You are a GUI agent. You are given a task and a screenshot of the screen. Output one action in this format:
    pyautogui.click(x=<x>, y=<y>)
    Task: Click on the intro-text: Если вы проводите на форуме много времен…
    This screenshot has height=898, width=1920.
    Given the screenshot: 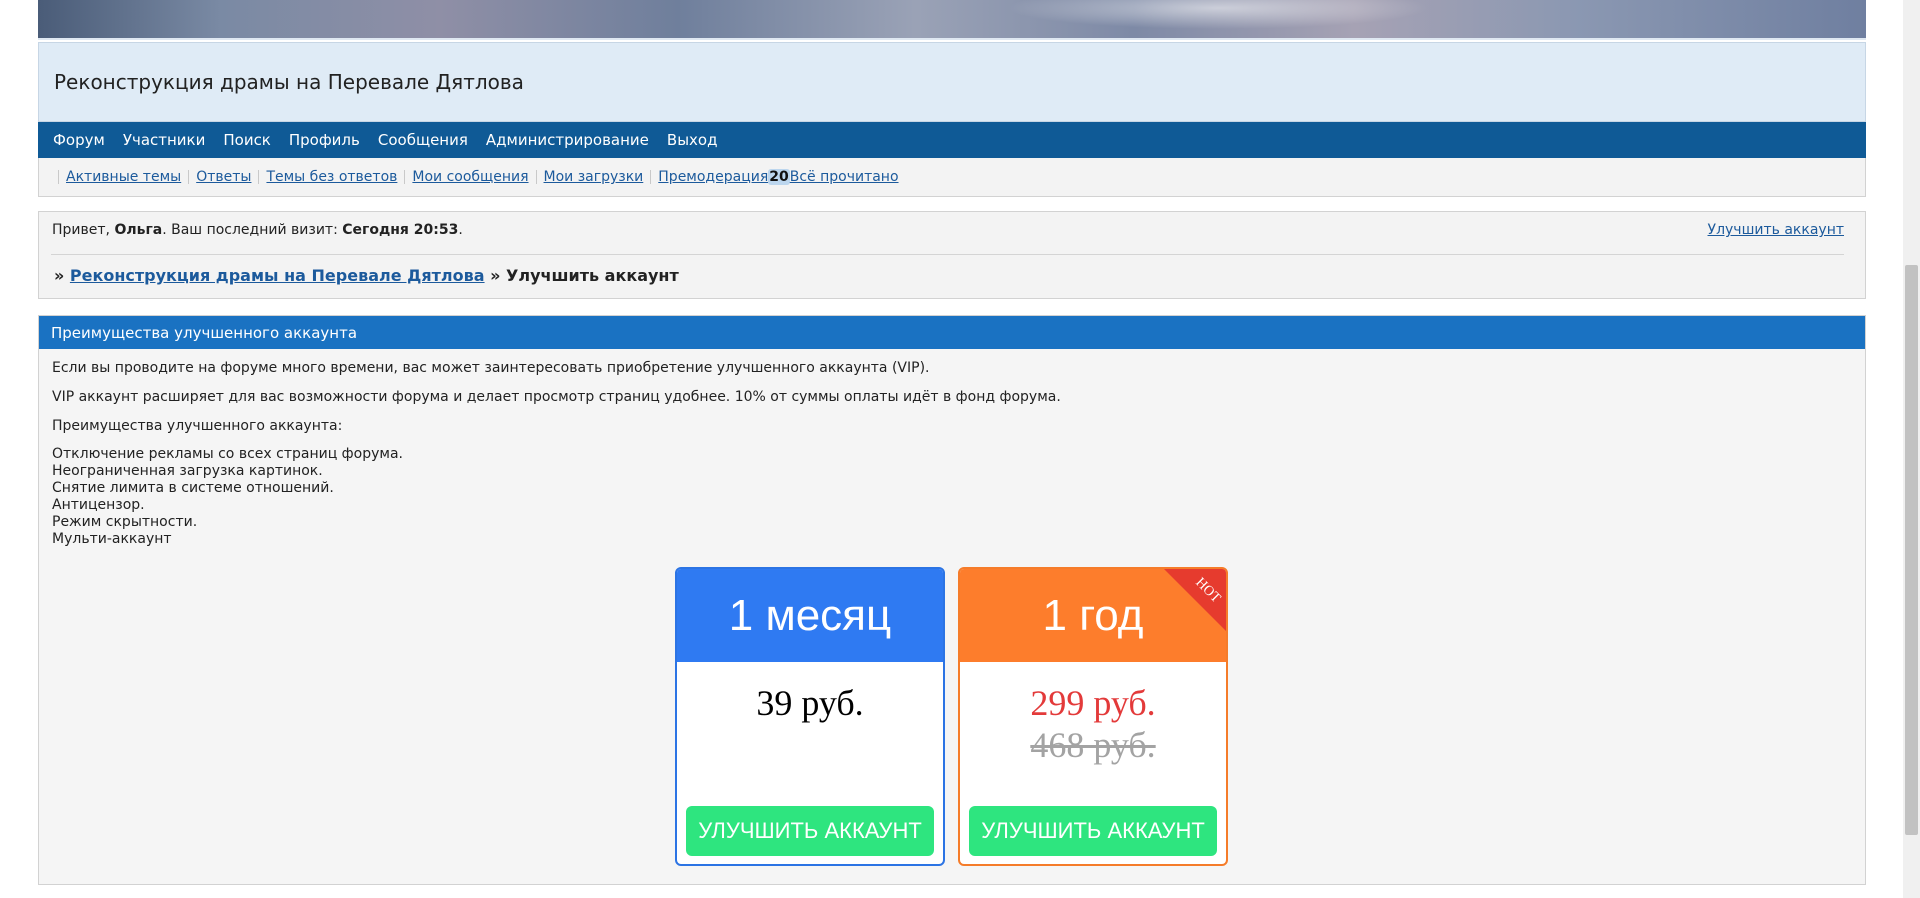 What is the action you would take?
    pyautogui.click(x=491, y=368)
    